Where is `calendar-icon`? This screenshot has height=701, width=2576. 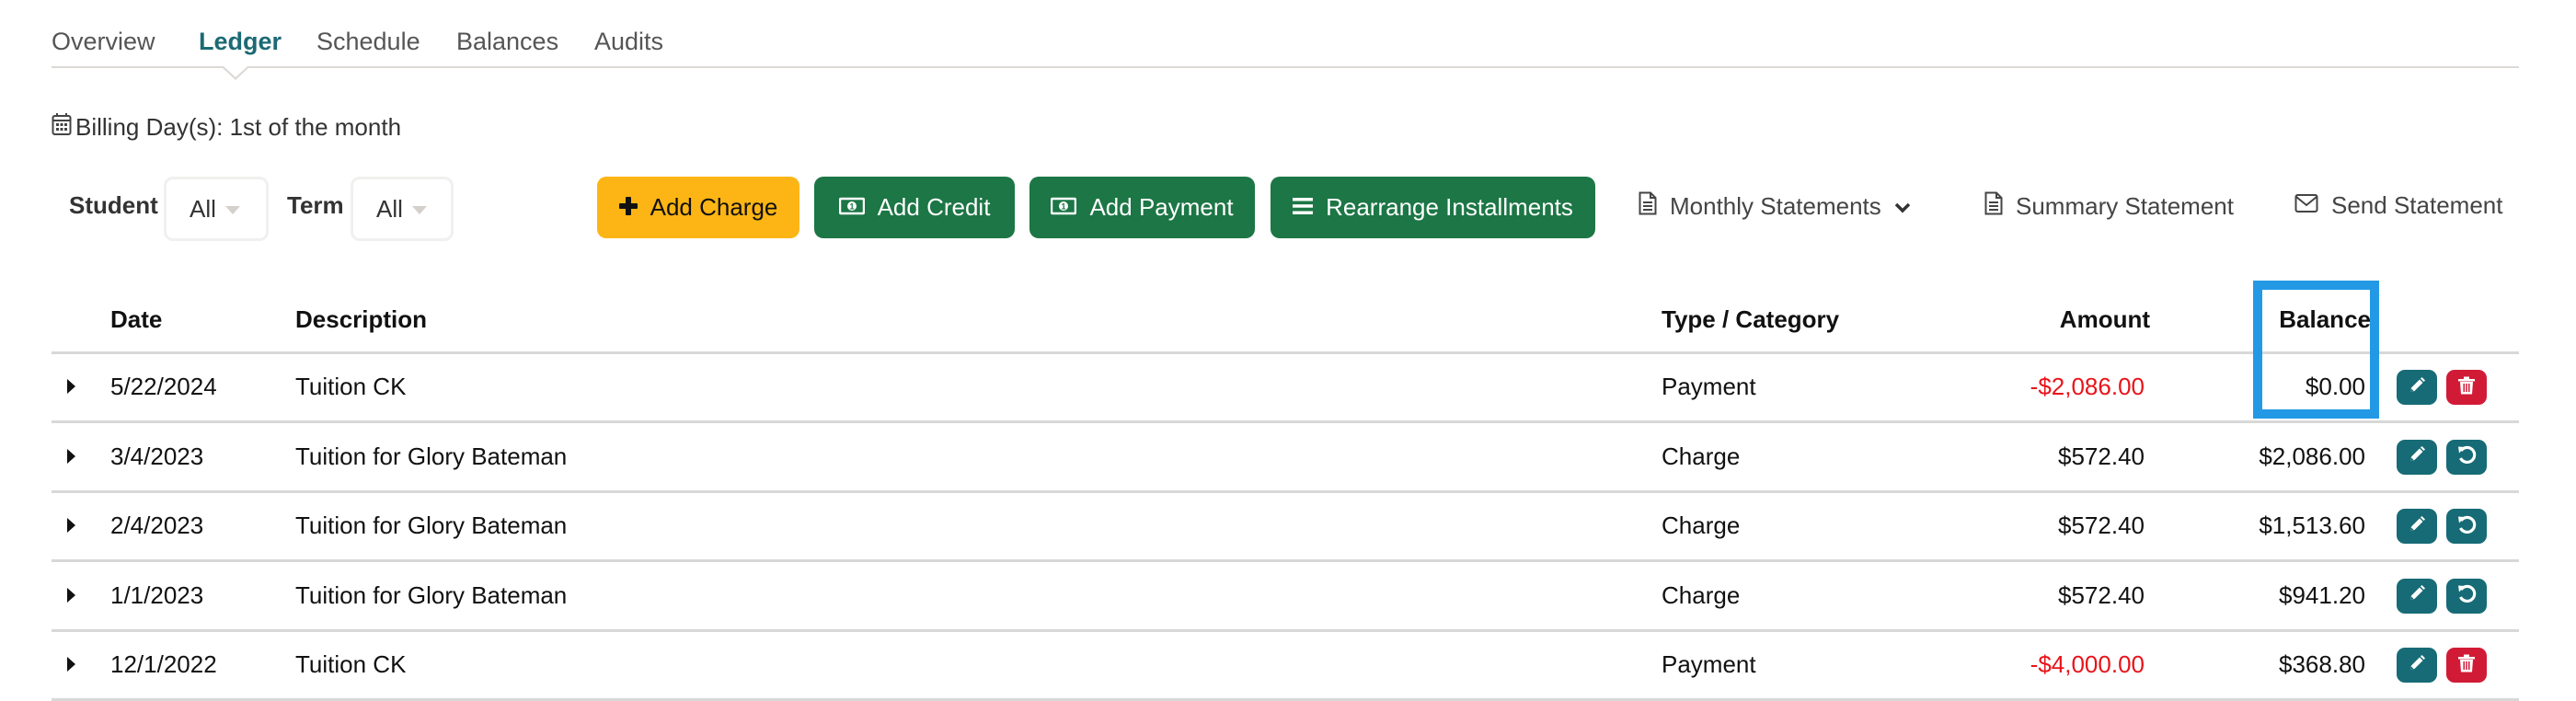
calendar-icon is located at coordinates (62, 128).